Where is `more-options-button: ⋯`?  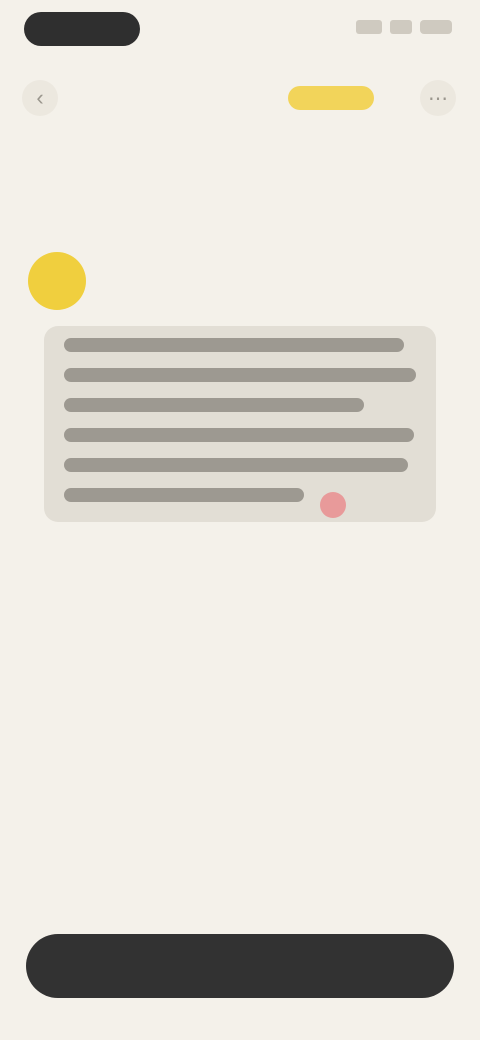
more-options-button: ⋯ is located at coordinates (438, 98).